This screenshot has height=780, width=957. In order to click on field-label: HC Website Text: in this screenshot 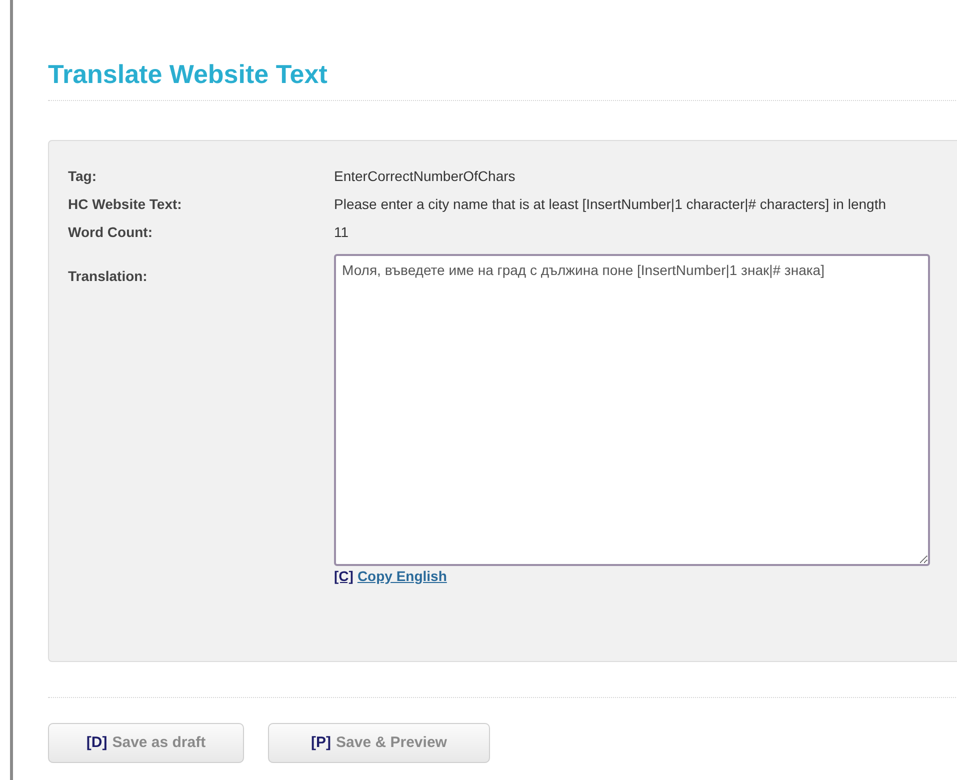, I will do `click(125, 204)`.